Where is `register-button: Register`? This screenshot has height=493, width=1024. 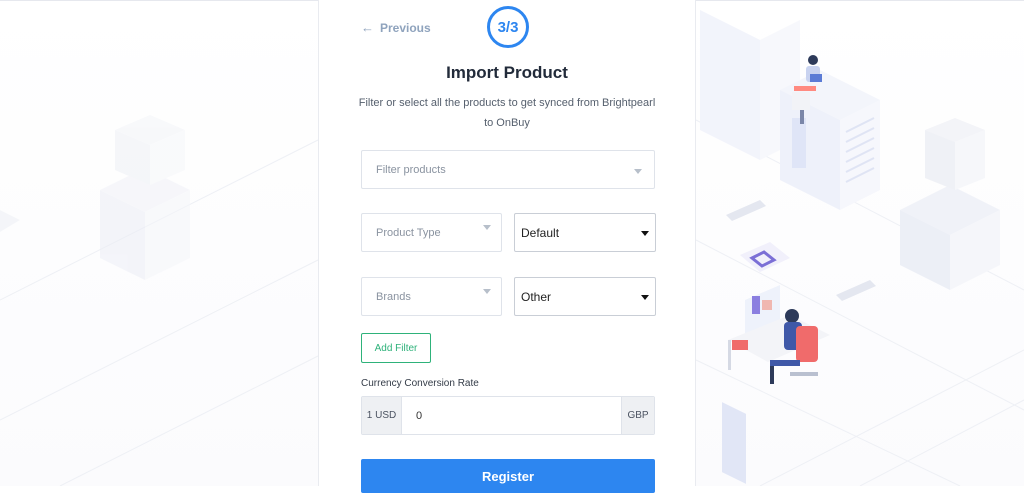
register-button: Register is located at coordinates (508, 476).